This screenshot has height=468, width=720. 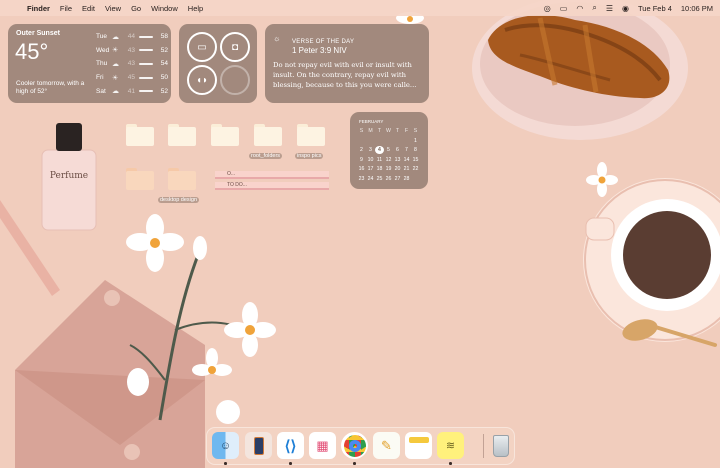 I want to click on calendar-day: 8, so click(x=415, y=150).